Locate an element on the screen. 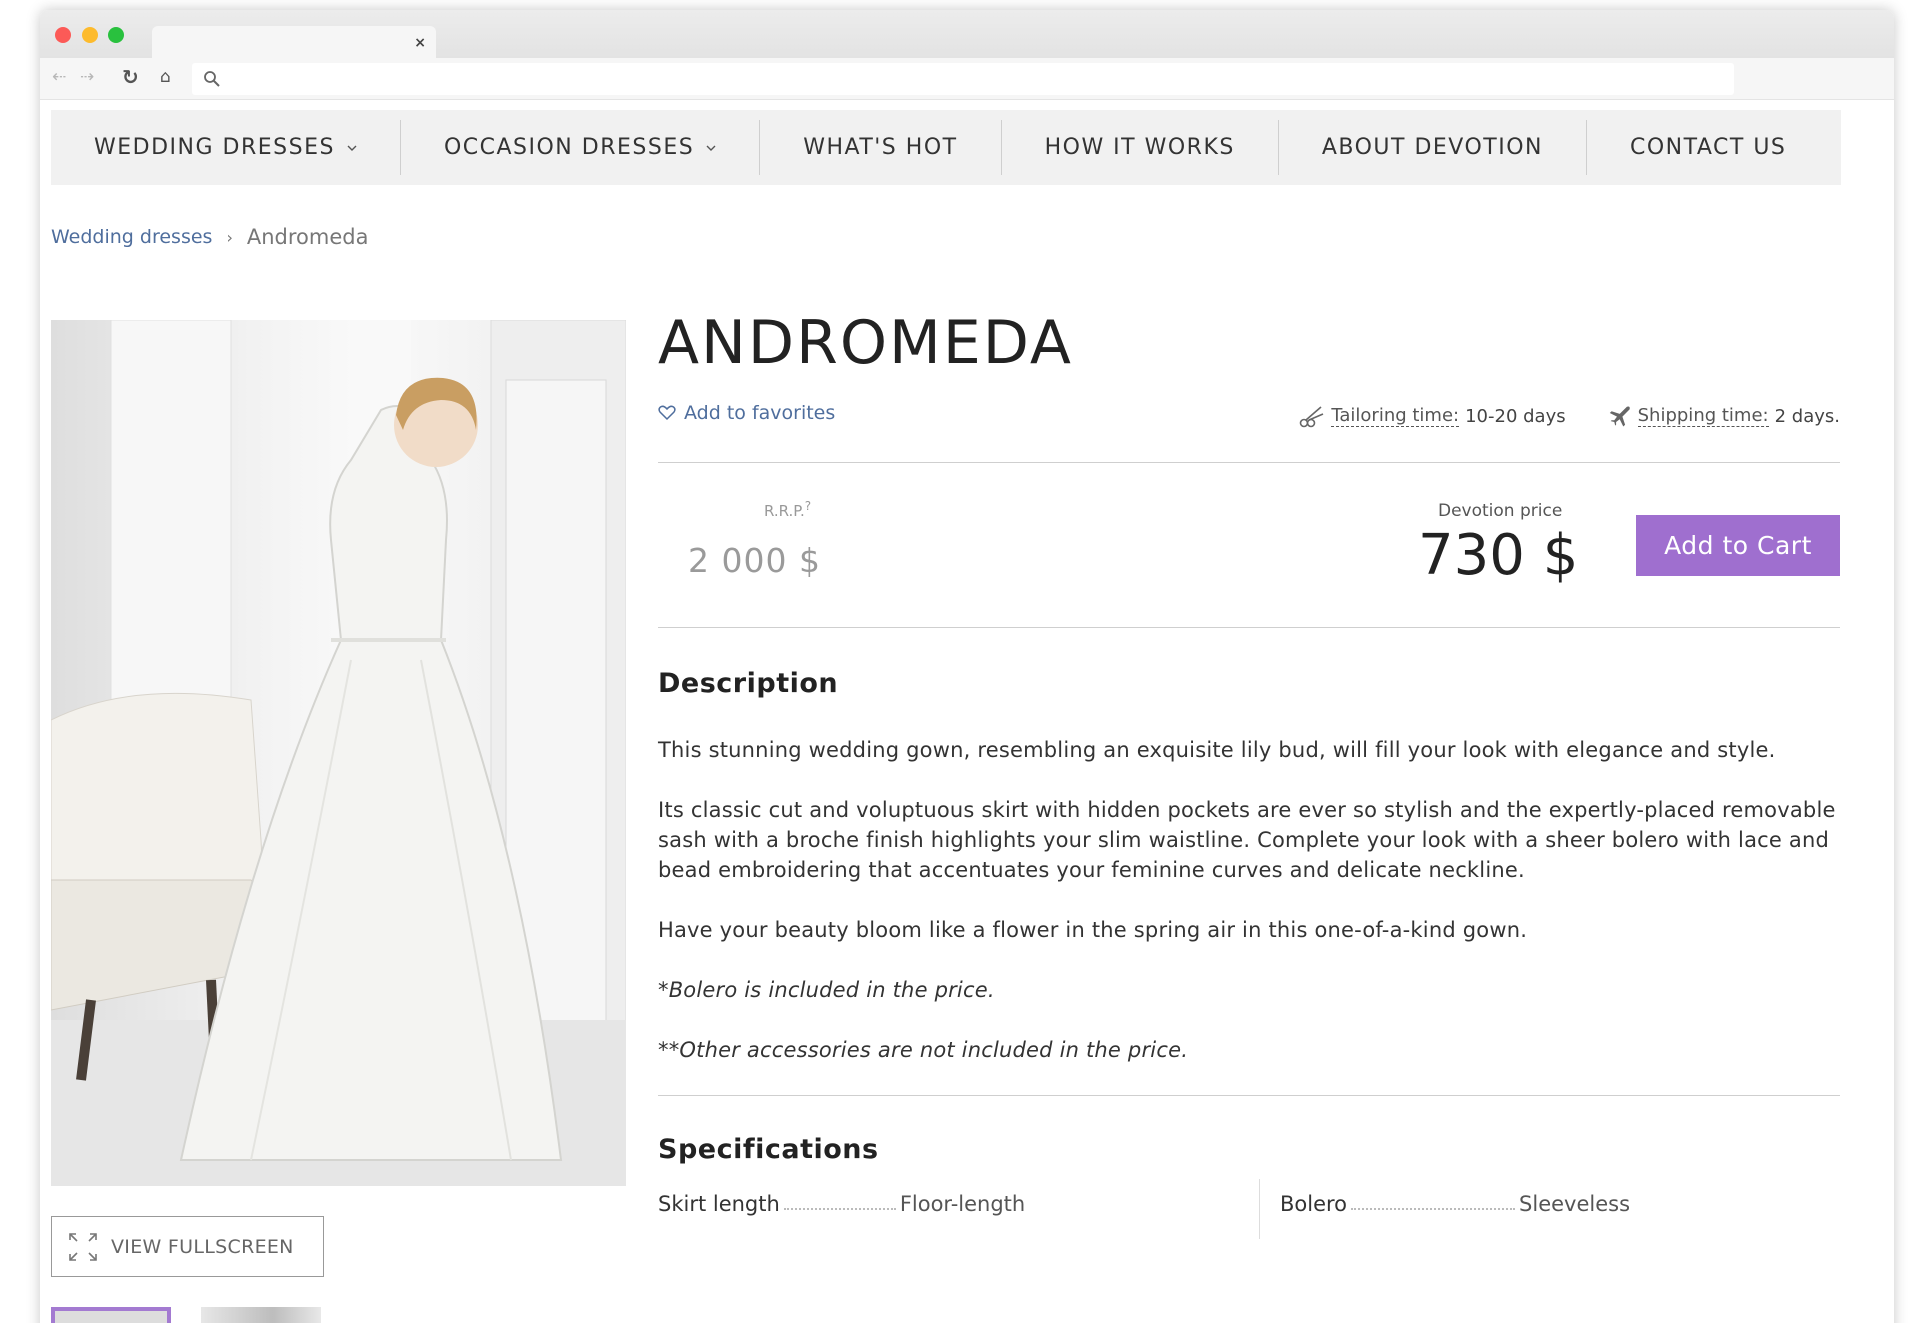 This screenshot has width=1911, height=1323. description-note-bolero: *Bolero is included in the price. is located at coordinates (826, 990).